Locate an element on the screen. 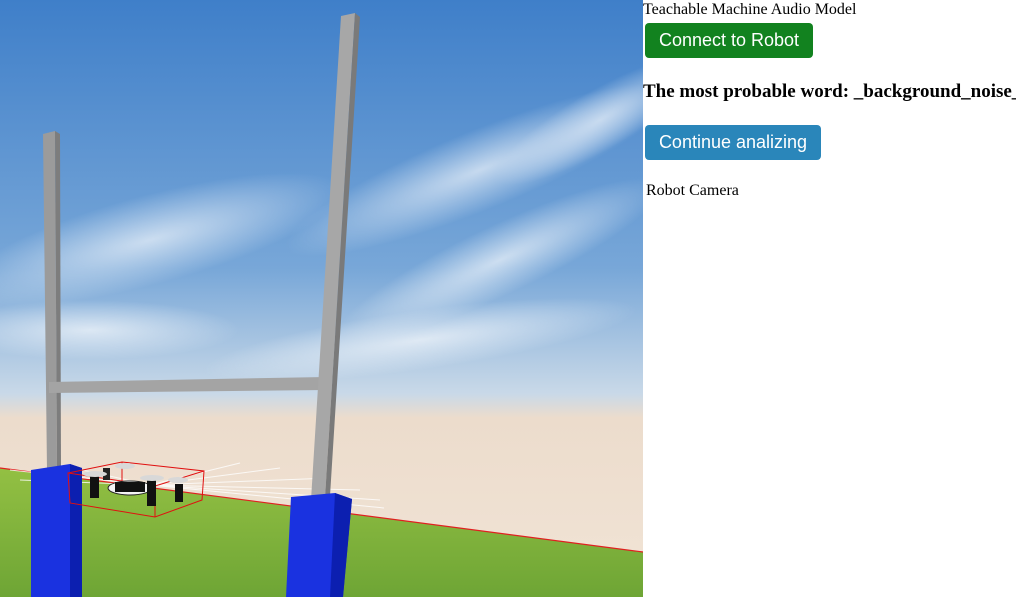 This screenshot has width=1016, height=597. connect-to-robot-button: Connect to Robot is located at coordinates (729, 40).